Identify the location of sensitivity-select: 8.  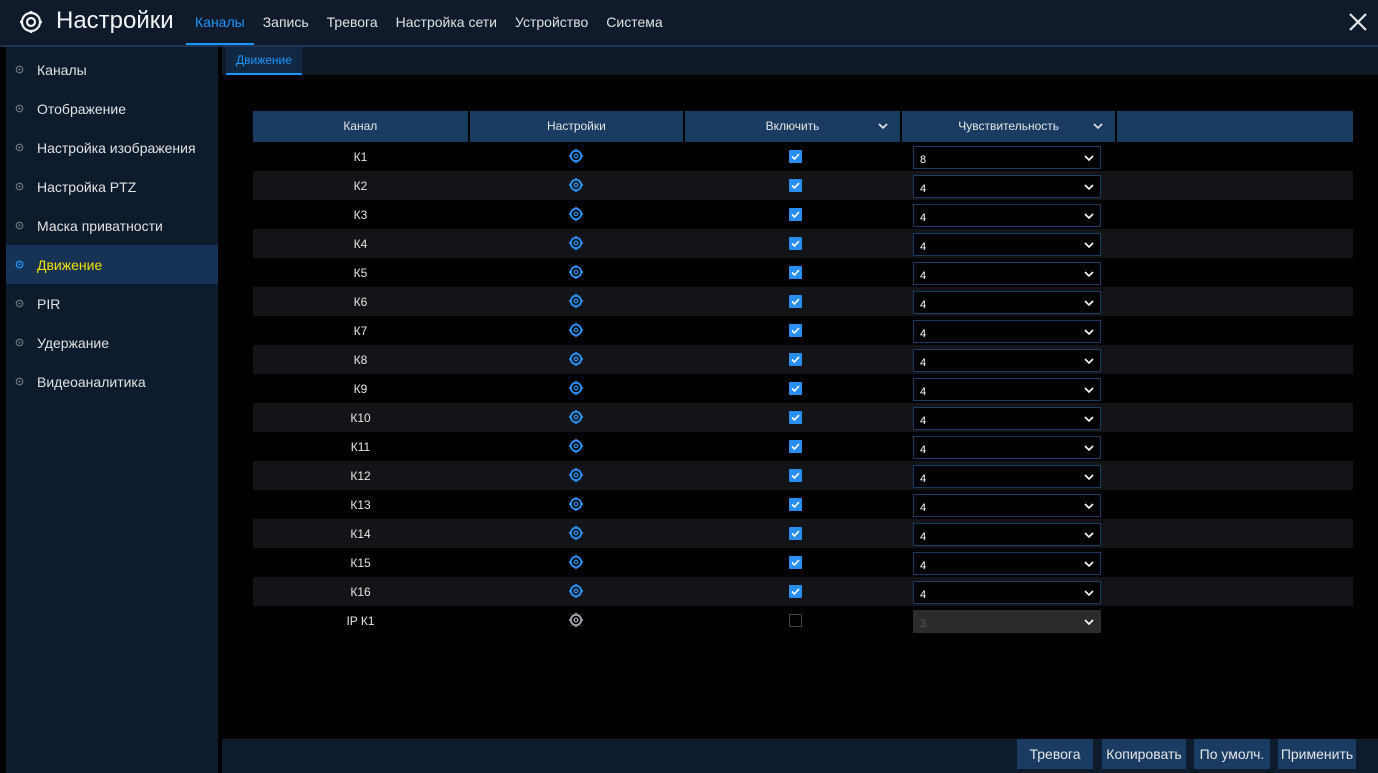
(1007, 157).